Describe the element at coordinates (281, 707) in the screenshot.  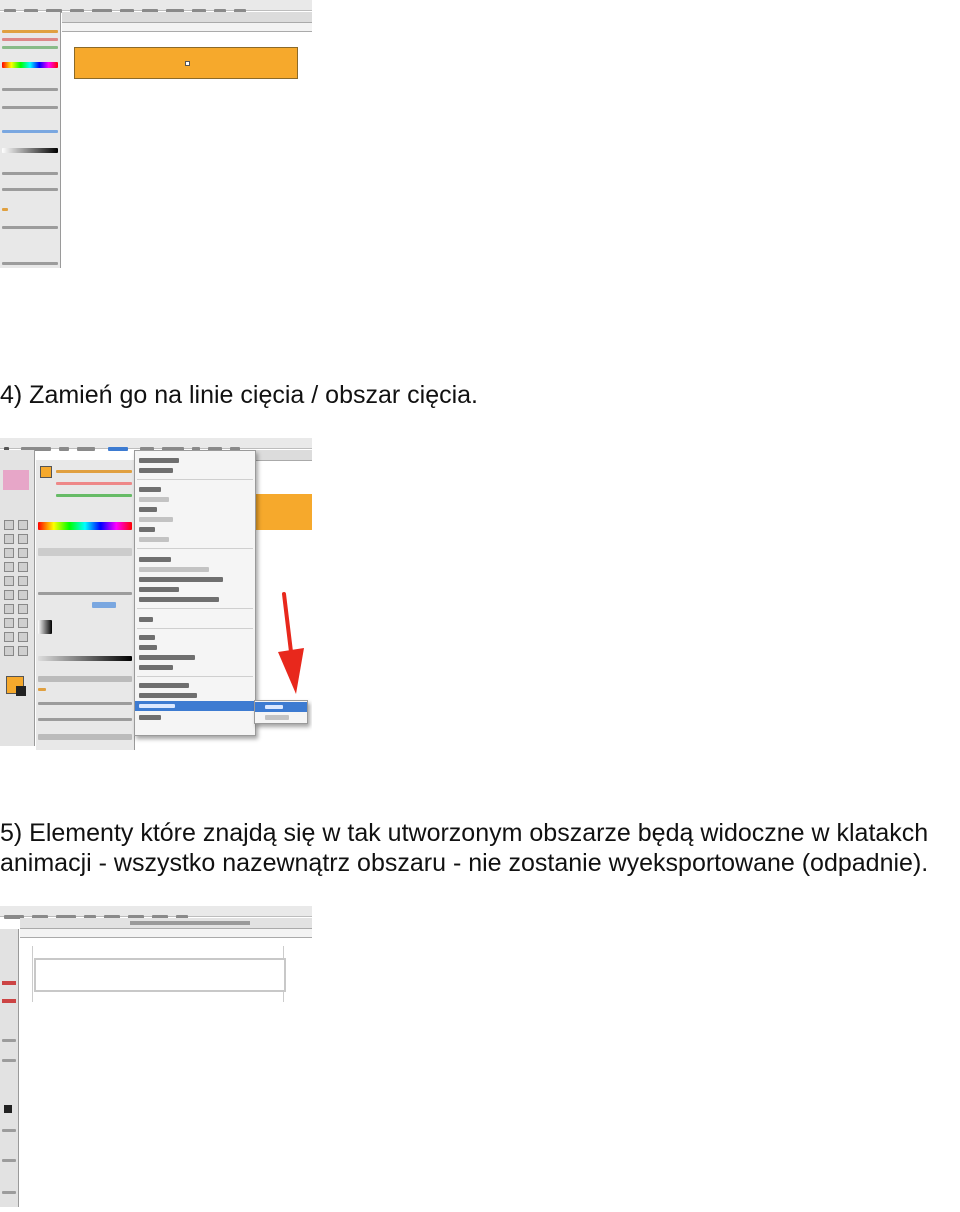
I see `make-menu-item` at that location.